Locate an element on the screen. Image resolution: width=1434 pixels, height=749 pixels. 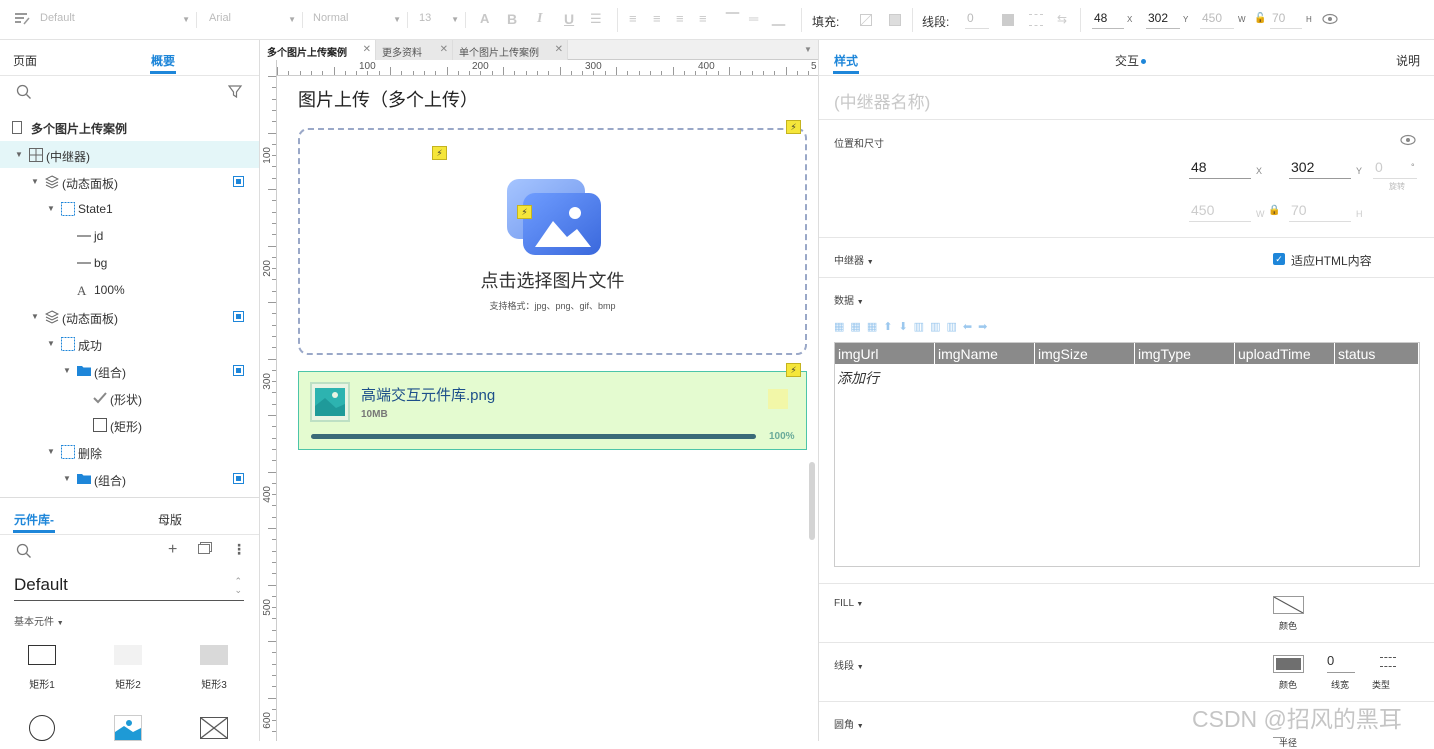
lock-icon: 🔓 is located at coordinates (1260, 18).